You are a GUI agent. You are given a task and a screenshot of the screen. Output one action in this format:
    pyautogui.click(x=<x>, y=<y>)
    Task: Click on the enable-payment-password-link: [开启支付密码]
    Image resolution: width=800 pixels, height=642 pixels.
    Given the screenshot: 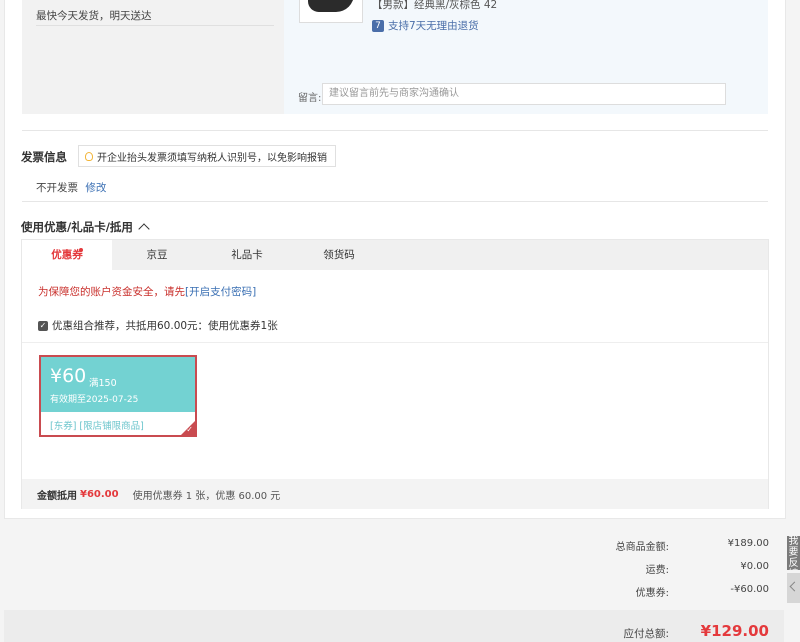 What is the action you would take?
    pyautogui.click(x=220, y=292)
    